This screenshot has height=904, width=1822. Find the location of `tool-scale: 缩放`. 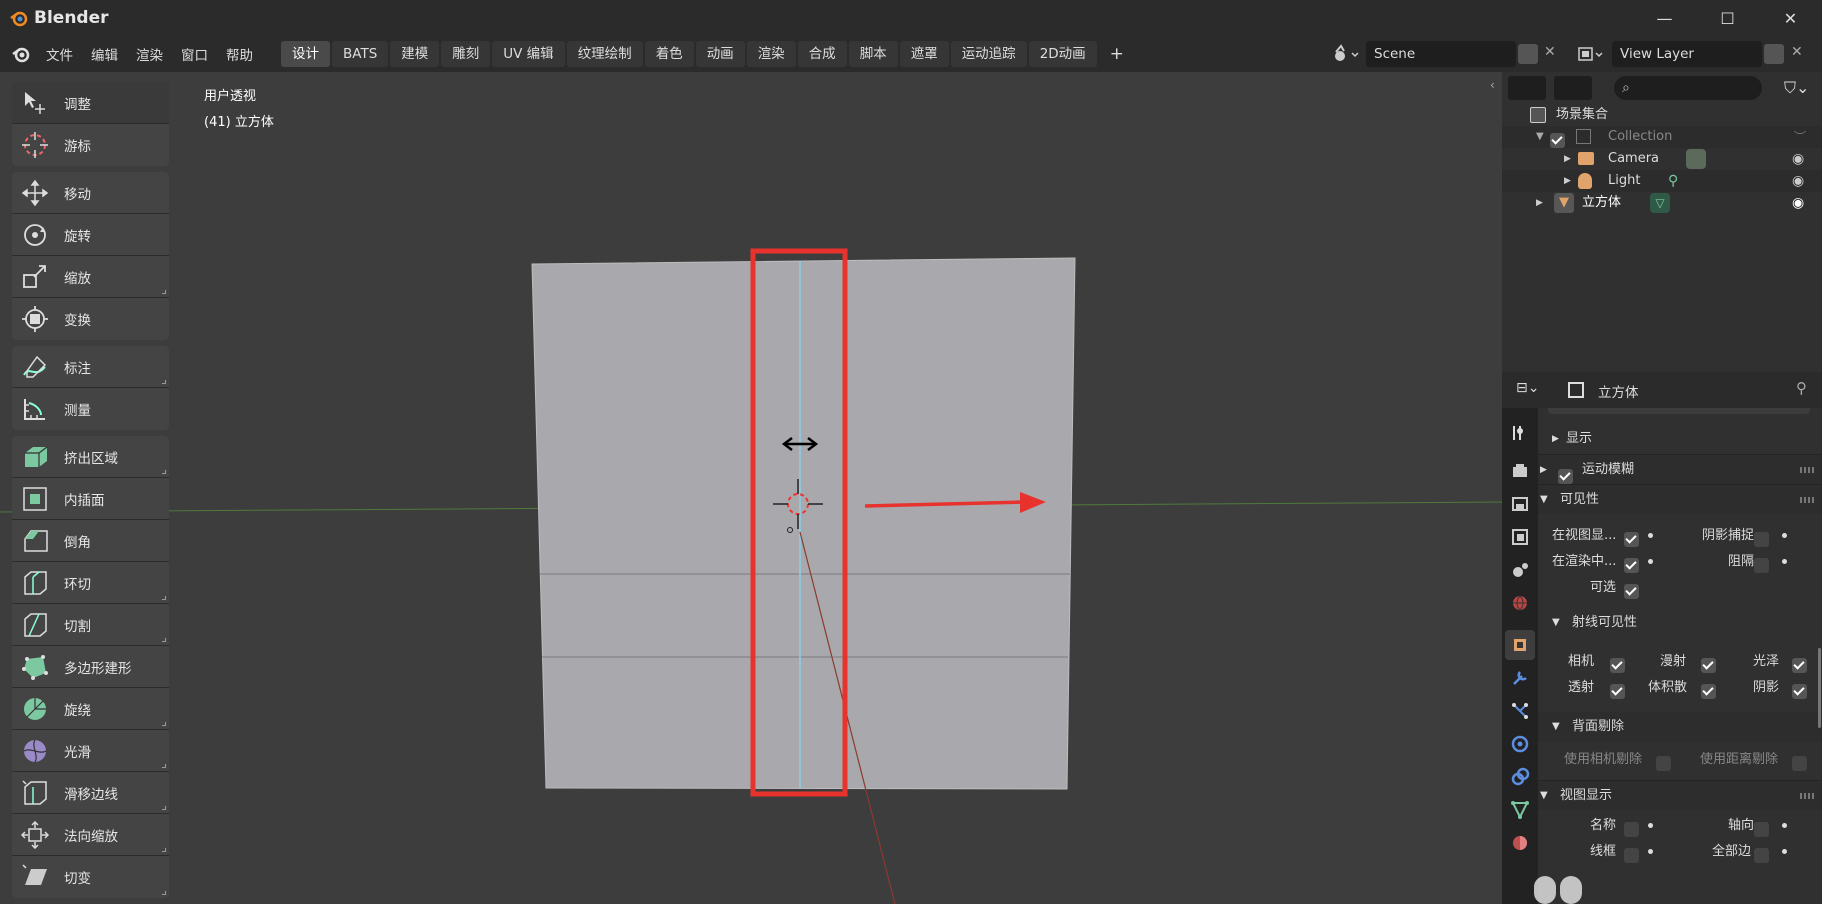

tool-scale: 缩放 is located at coordinates (90, 277).